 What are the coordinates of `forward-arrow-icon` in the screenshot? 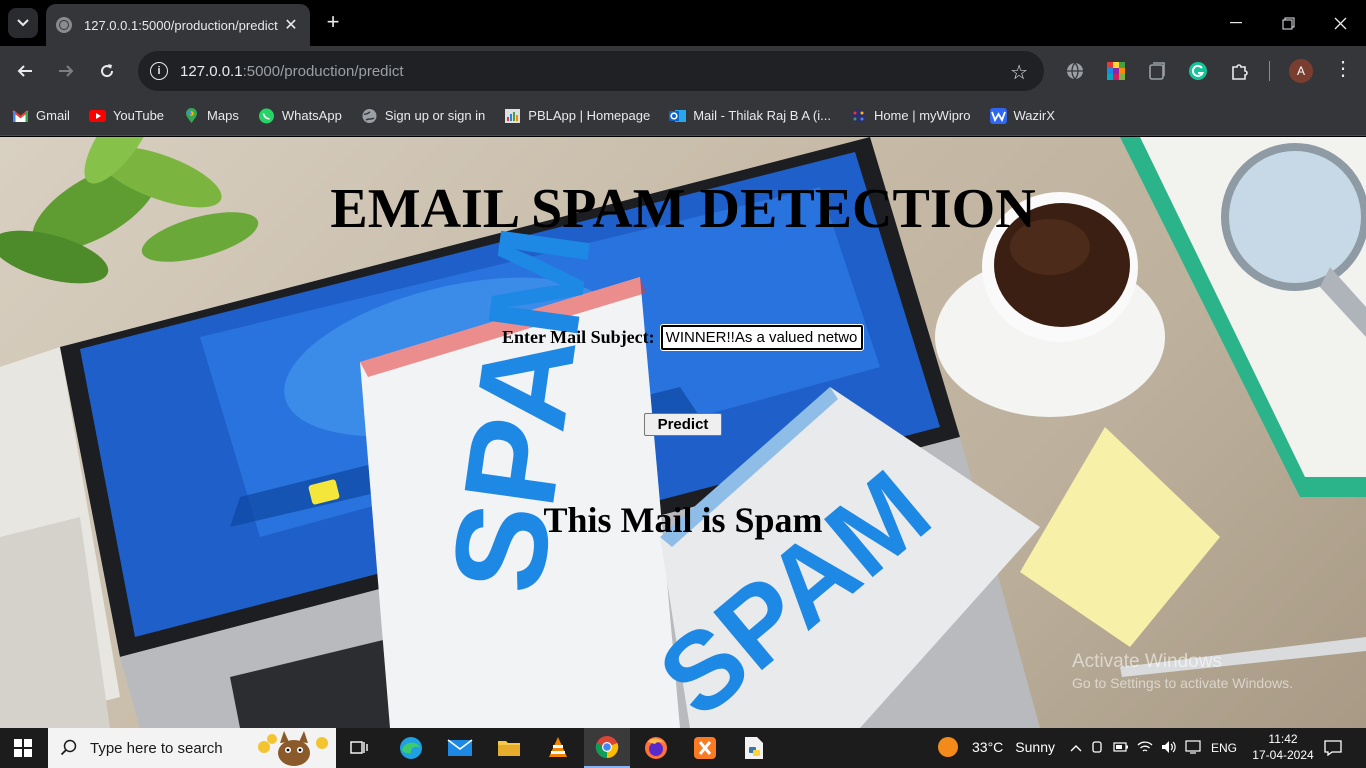 It's located at (66, 71).